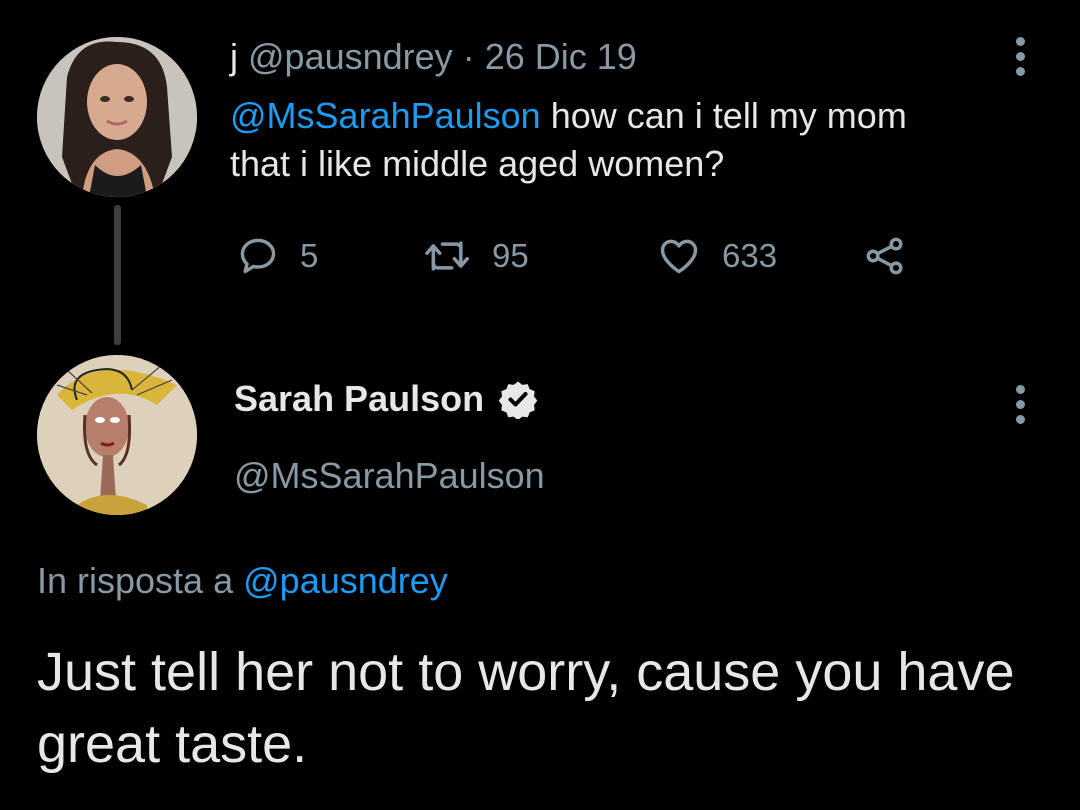  I want to click on reply-icon, so click(258, 256).